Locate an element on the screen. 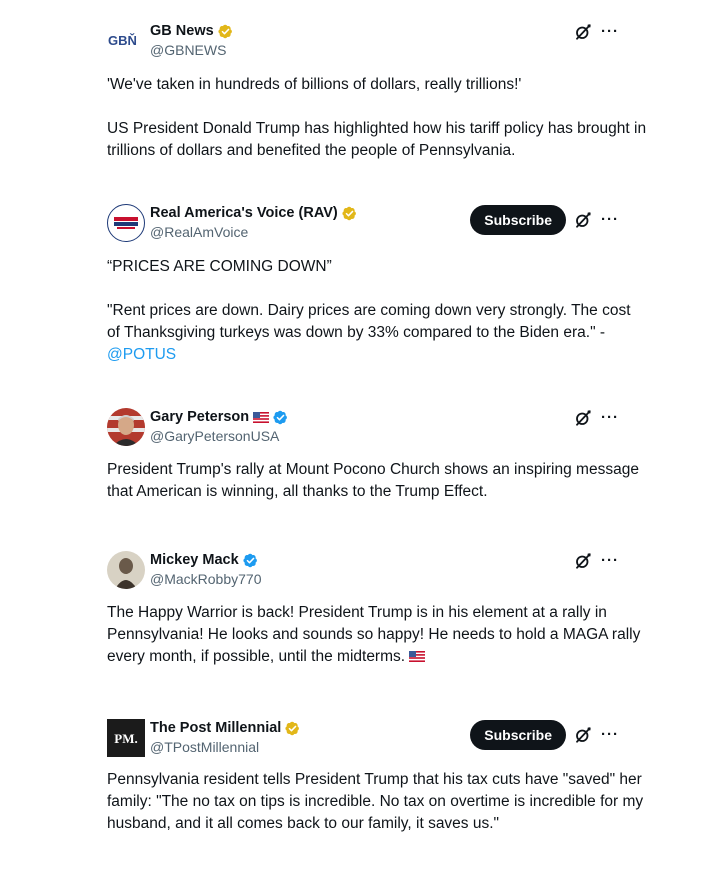  rav-avatar is located at coordinates (126, 223).